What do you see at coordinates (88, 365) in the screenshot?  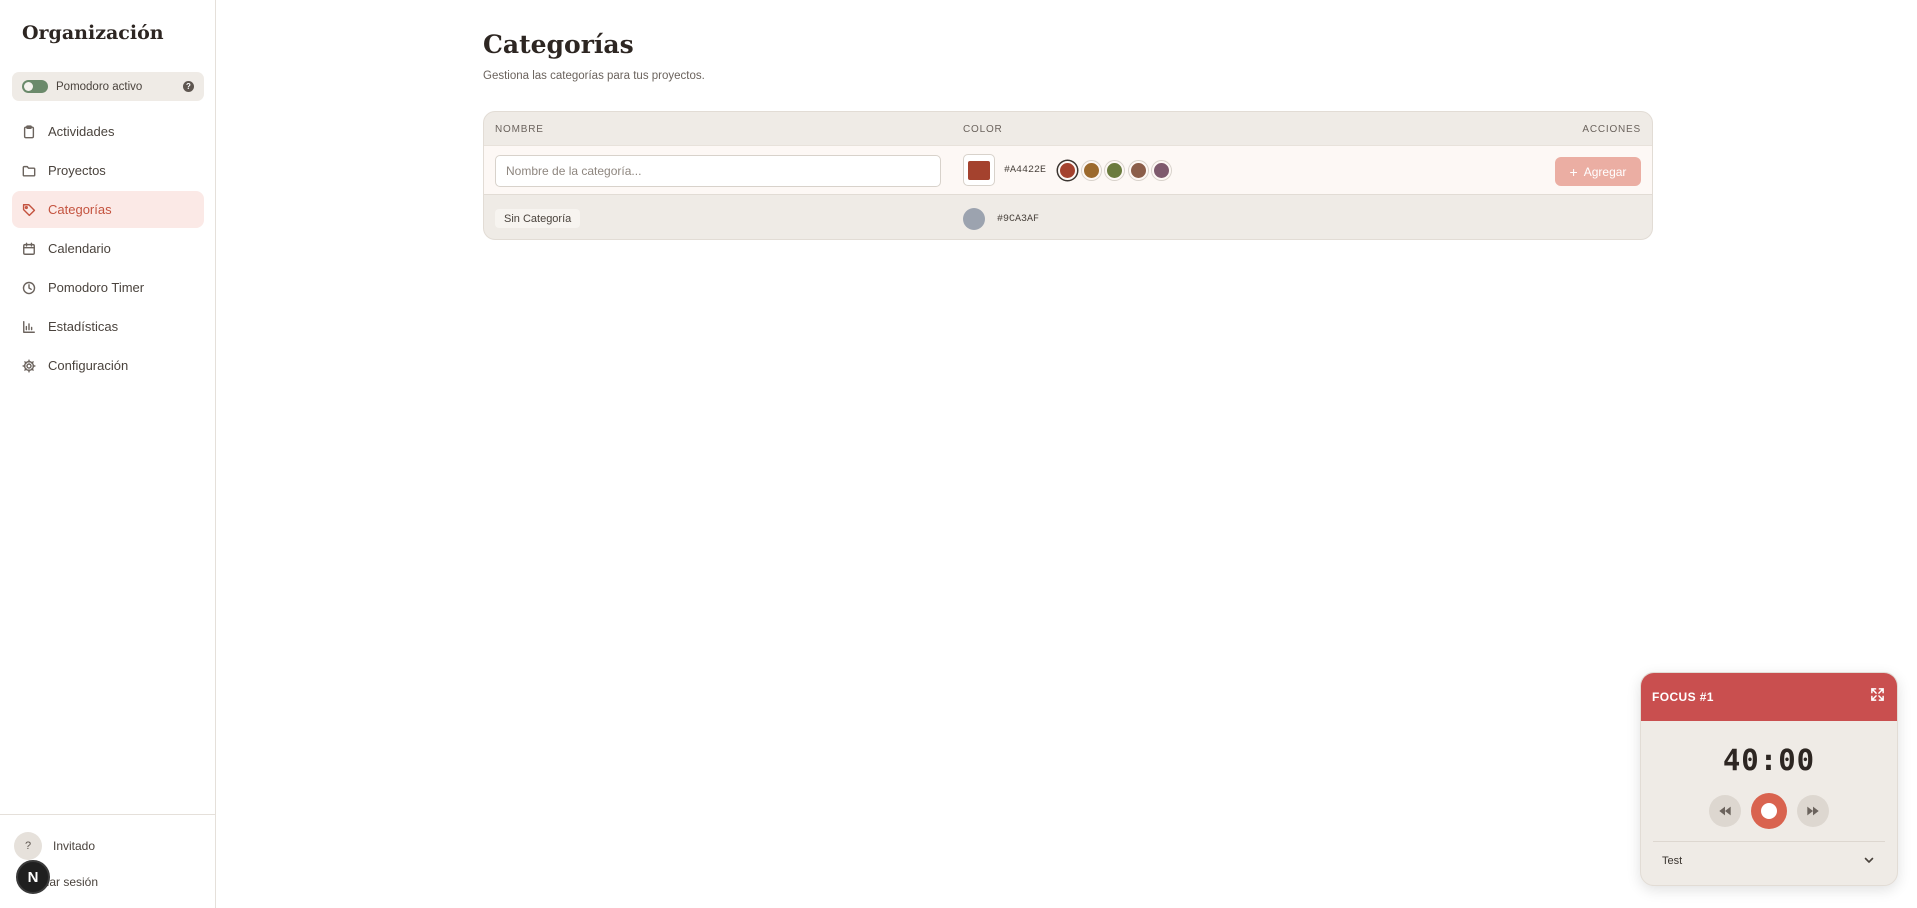 I see `sidebar-item-label: Configuración` at bounding box center [88, 365].